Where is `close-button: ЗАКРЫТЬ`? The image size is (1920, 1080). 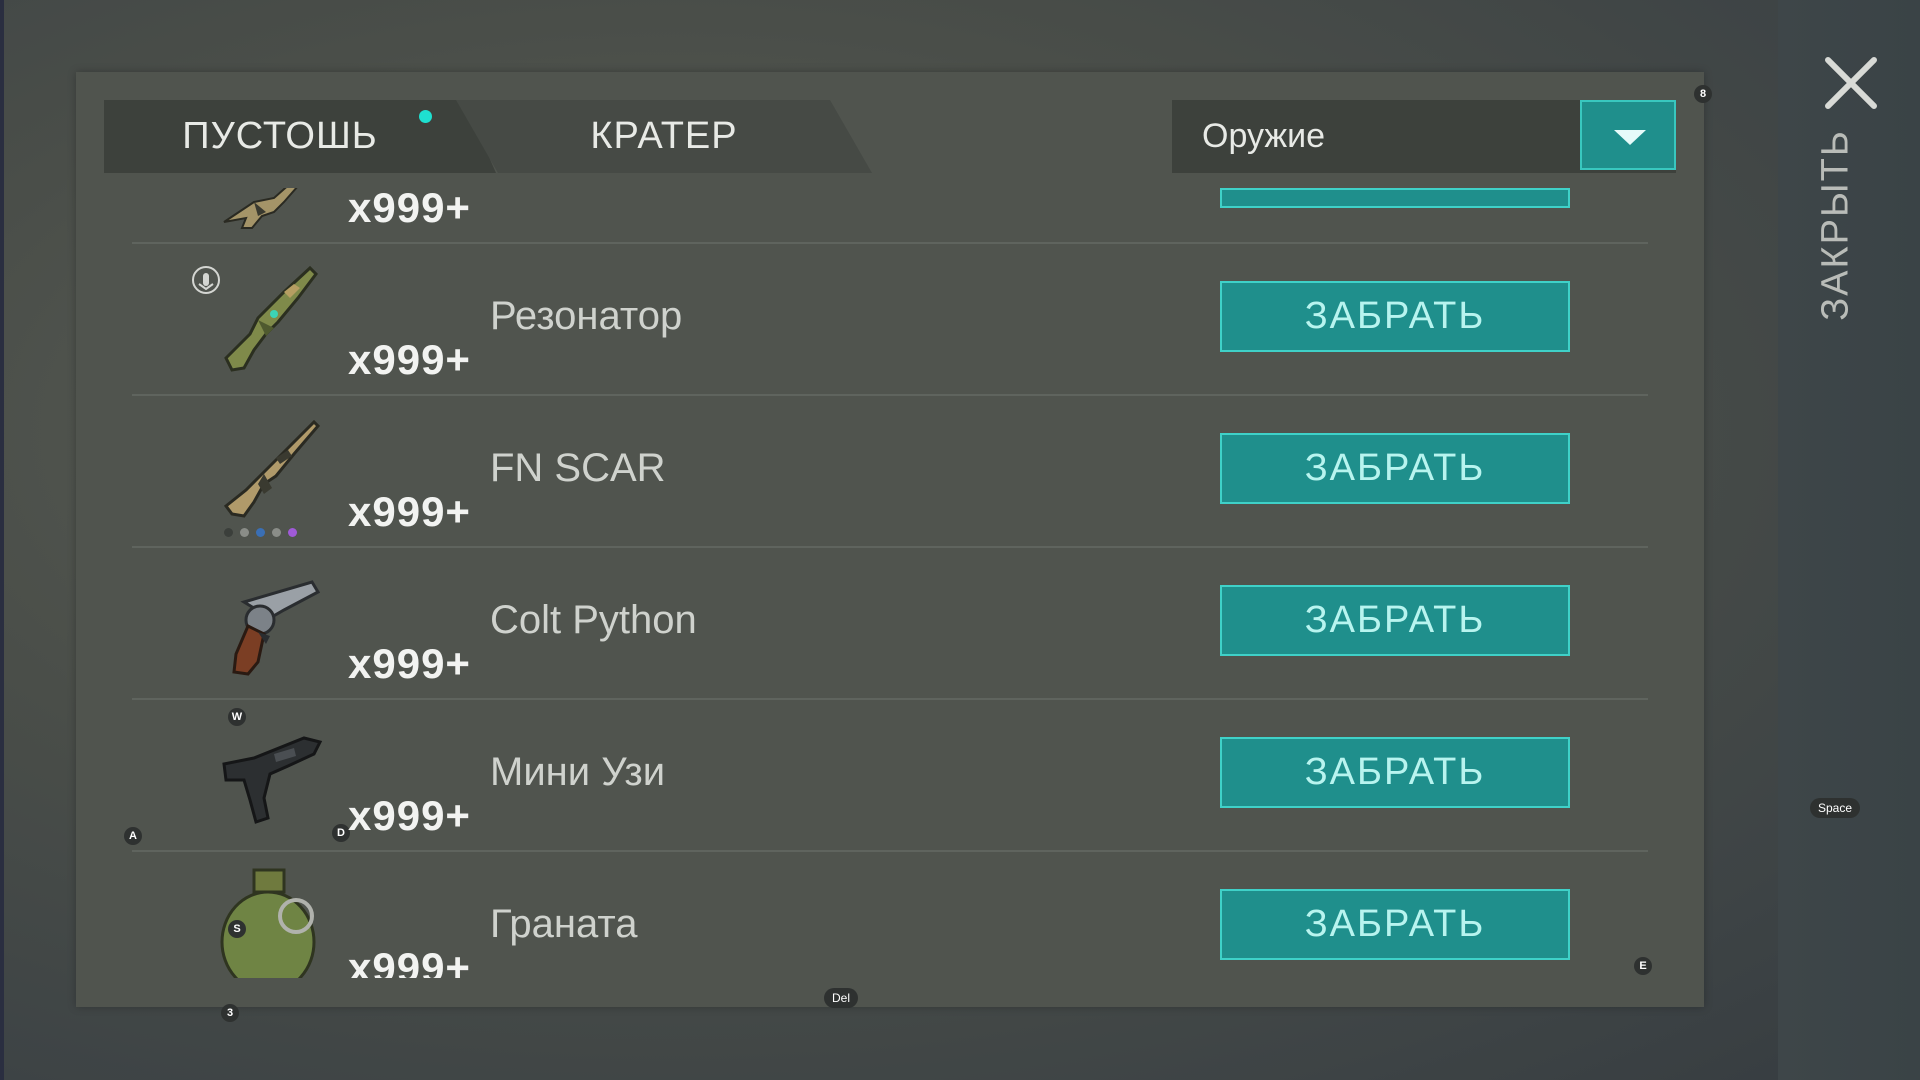
close-button: ЗАКРЫТЬ is located at coordinates (1836, 225).